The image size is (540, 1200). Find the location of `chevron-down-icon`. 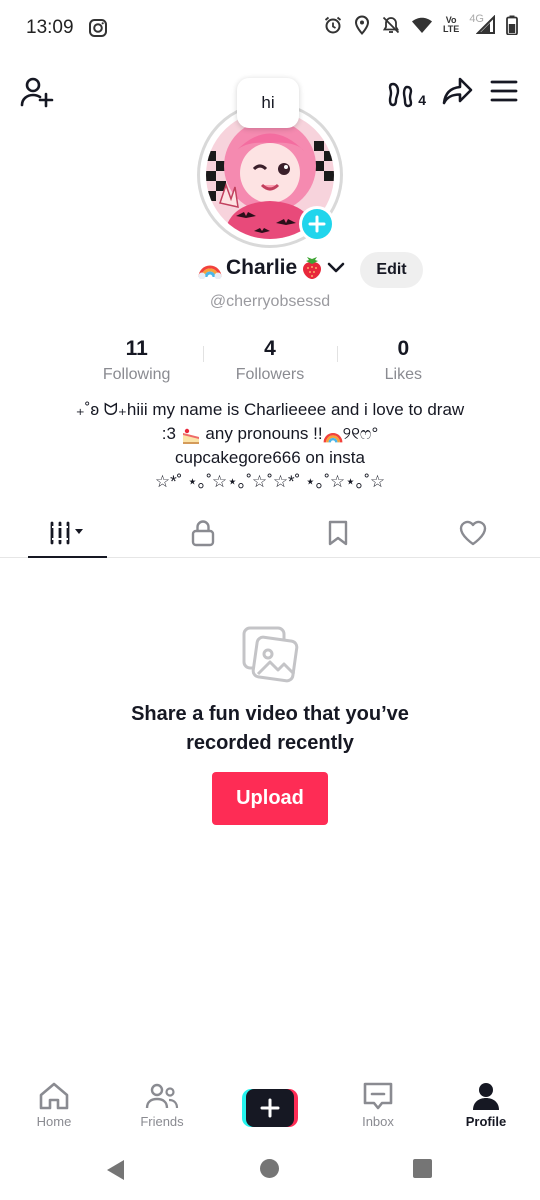

chevron-down-icon is located at coordinates (336, 267).